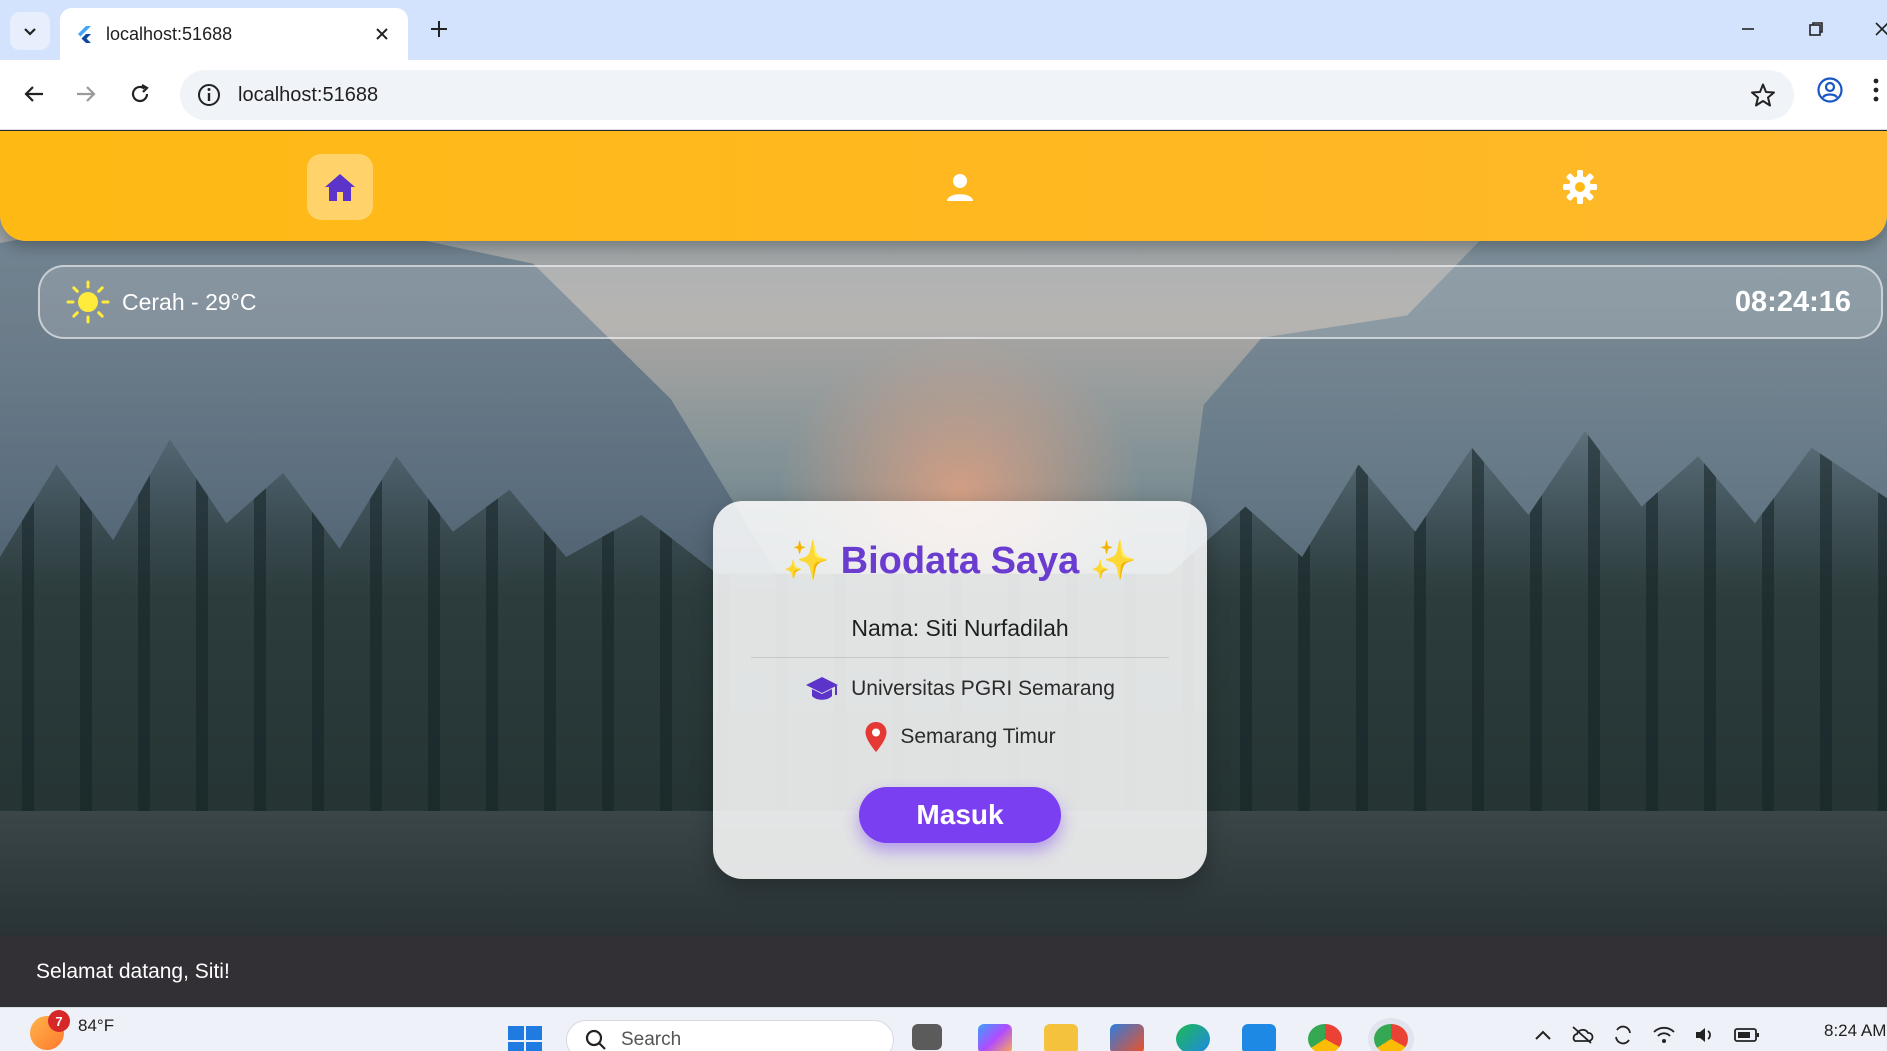 This screenshot has width=1887, height=1051. I want to click on edge-icon, so click(1193, 1037).